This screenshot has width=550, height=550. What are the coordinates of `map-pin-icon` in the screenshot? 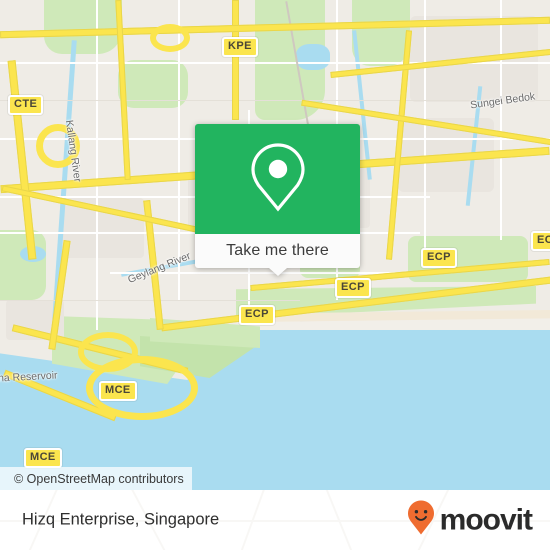 It's located at (278, 179).